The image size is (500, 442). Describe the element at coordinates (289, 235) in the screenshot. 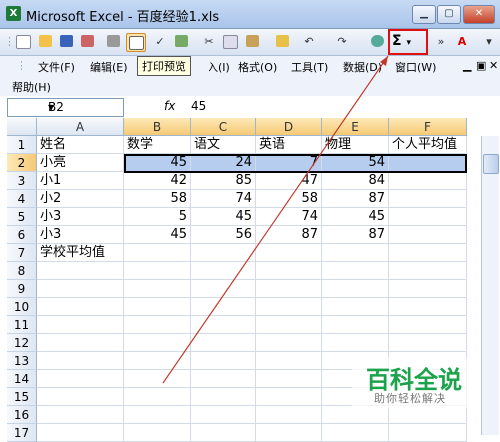

I see `cell-d6: 87` at that location.